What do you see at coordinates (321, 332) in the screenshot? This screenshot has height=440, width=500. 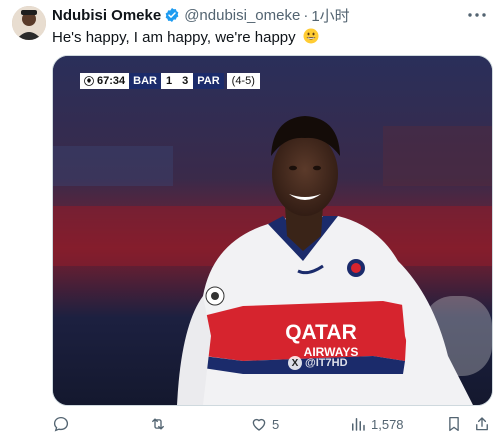 I see `jersey-text-line1: QATAR` at bounding box center [321, 332].